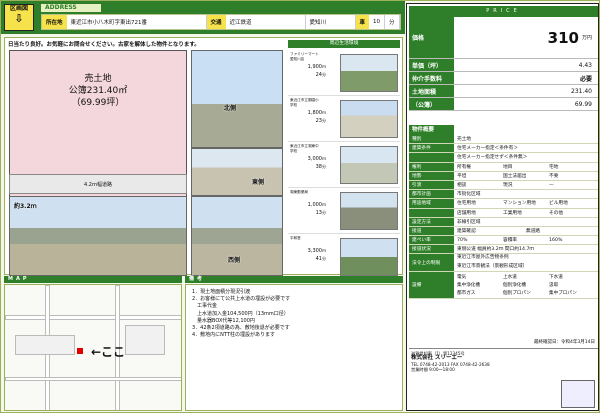 The image size is (600, 413). I want to click on transit-line: 近江鉄道, so click(266, 22).